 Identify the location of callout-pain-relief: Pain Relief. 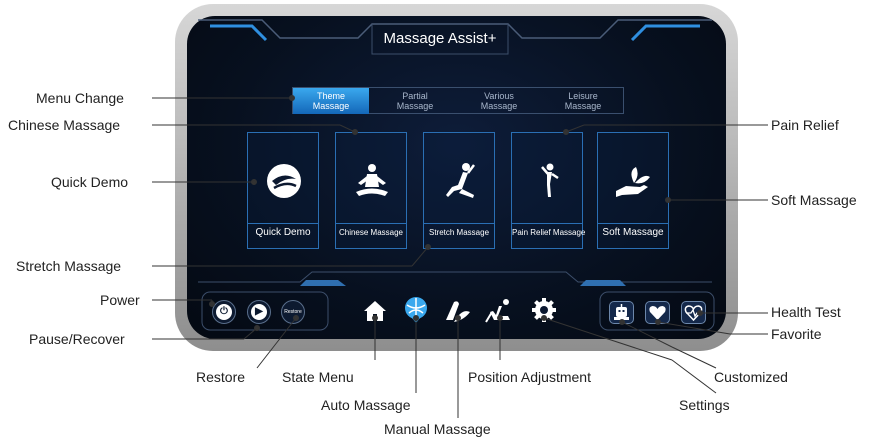
(805, 125).